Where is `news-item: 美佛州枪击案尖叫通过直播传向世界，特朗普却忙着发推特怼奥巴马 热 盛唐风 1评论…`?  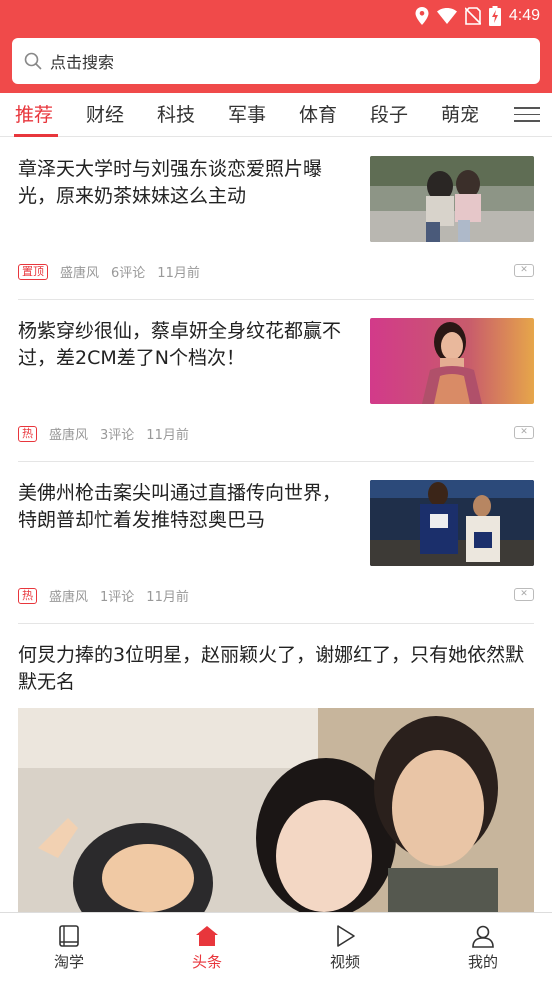
news-item: 美佛州枪击案尖叫通过直播传向世界，特朗普却忙着发推特怼奥巴马 热 盛唐风 1评论… is located at coordinates (276, 543).